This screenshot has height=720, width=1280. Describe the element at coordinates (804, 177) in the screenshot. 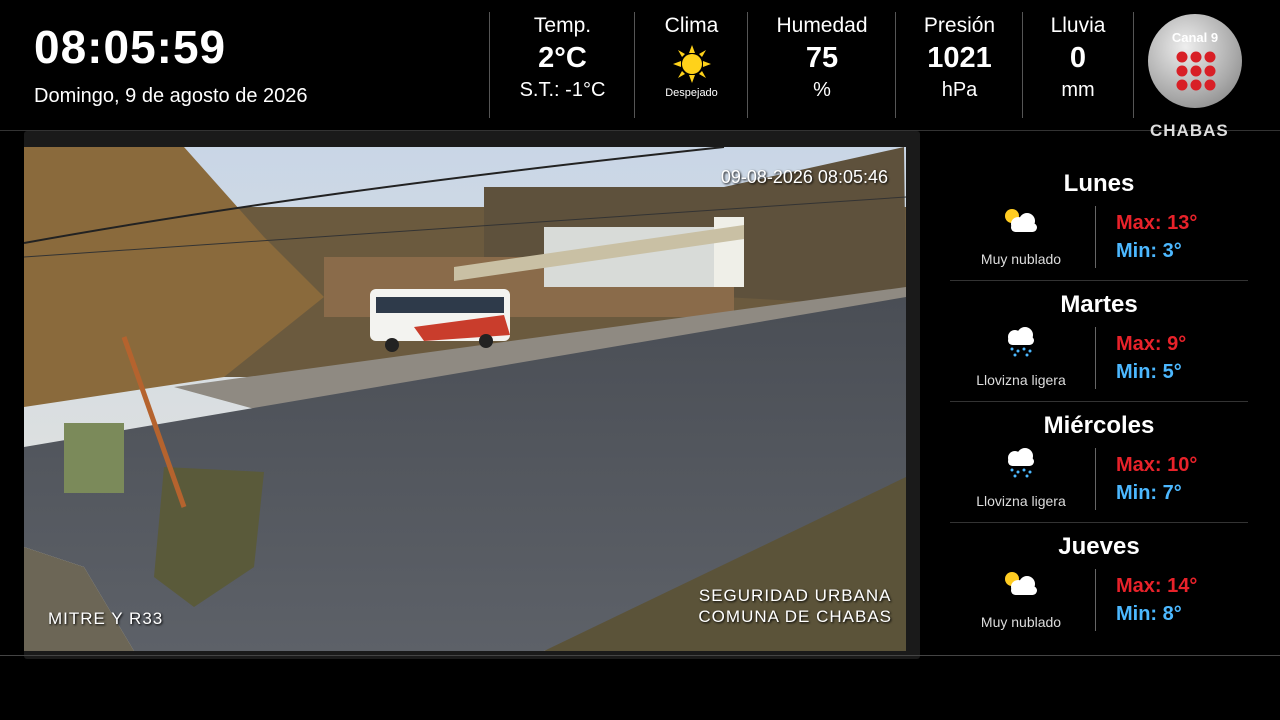

I see `camera-timestamp: 09-08-2026 08:05:46` at that location.